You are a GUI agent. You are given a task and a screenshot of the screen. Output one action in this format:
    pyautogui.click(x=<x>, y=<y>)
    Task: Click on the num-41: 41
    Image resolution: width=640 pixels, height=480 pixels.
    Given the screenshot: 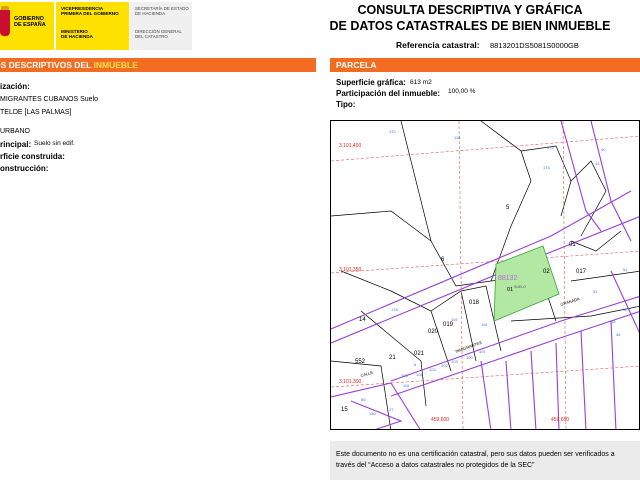 What is the action you would take?
    pyautogui.click(x=597, y=163)
    